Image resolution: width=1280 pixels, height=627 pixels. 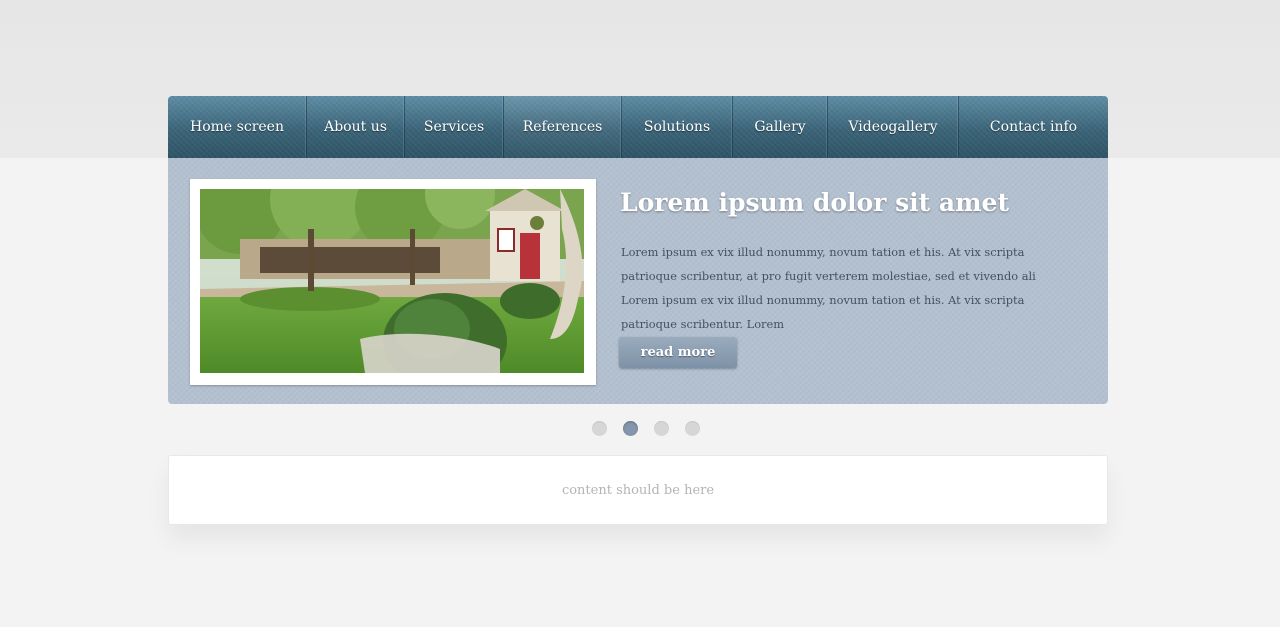 I want to click on slider-pager, so click(x=646, y=429).